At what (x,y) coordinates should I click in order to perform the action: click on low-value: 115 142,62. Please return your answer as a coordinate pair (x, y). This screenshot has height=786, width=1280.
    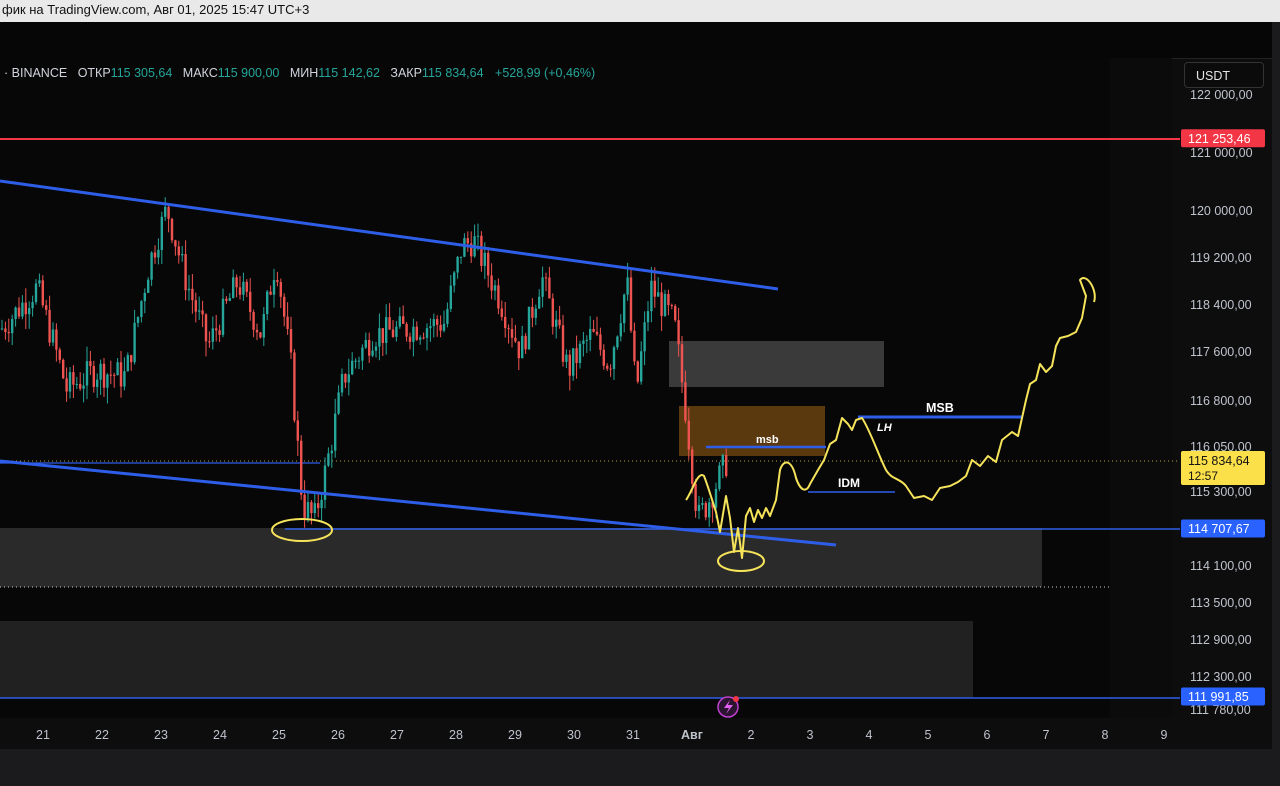
    Looking at the image, I should click on (349, 73).